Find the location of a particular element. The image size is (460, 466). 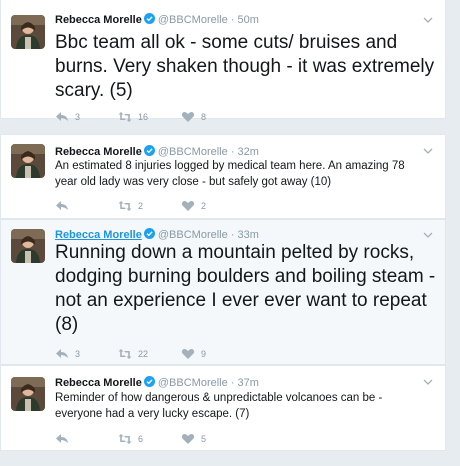

retweet-button: 2 is located at coordinates (130, 206).